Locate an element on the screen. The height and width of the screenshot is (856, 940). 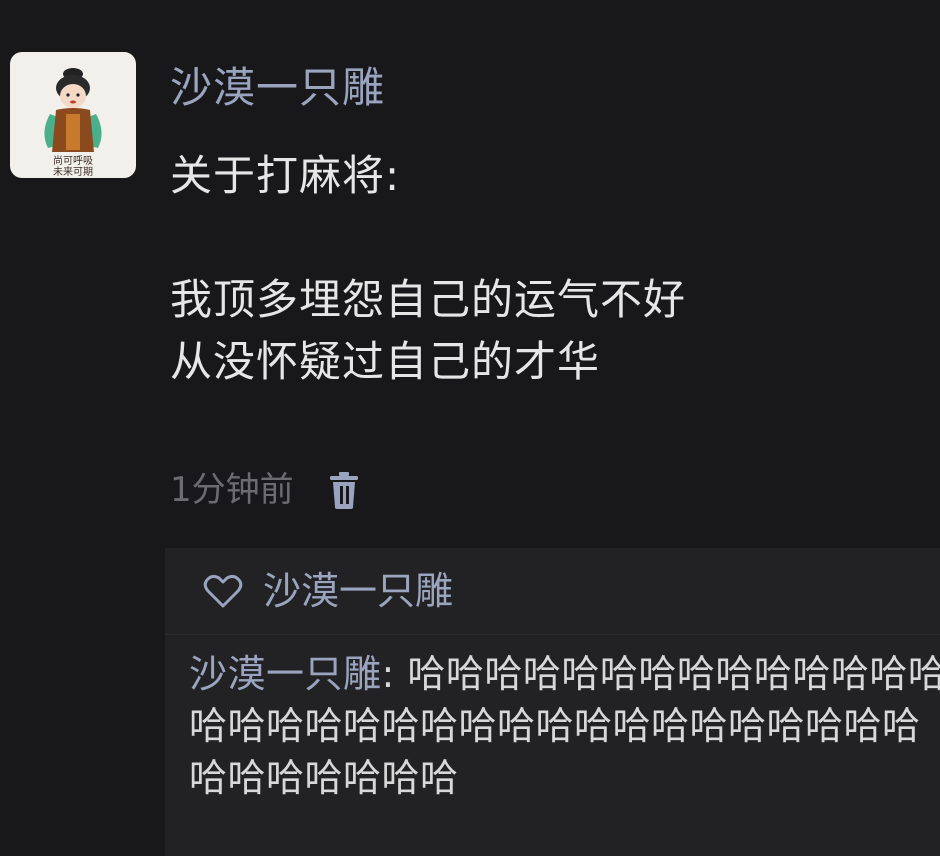
heart-icon is located at coordinates (223, 591).